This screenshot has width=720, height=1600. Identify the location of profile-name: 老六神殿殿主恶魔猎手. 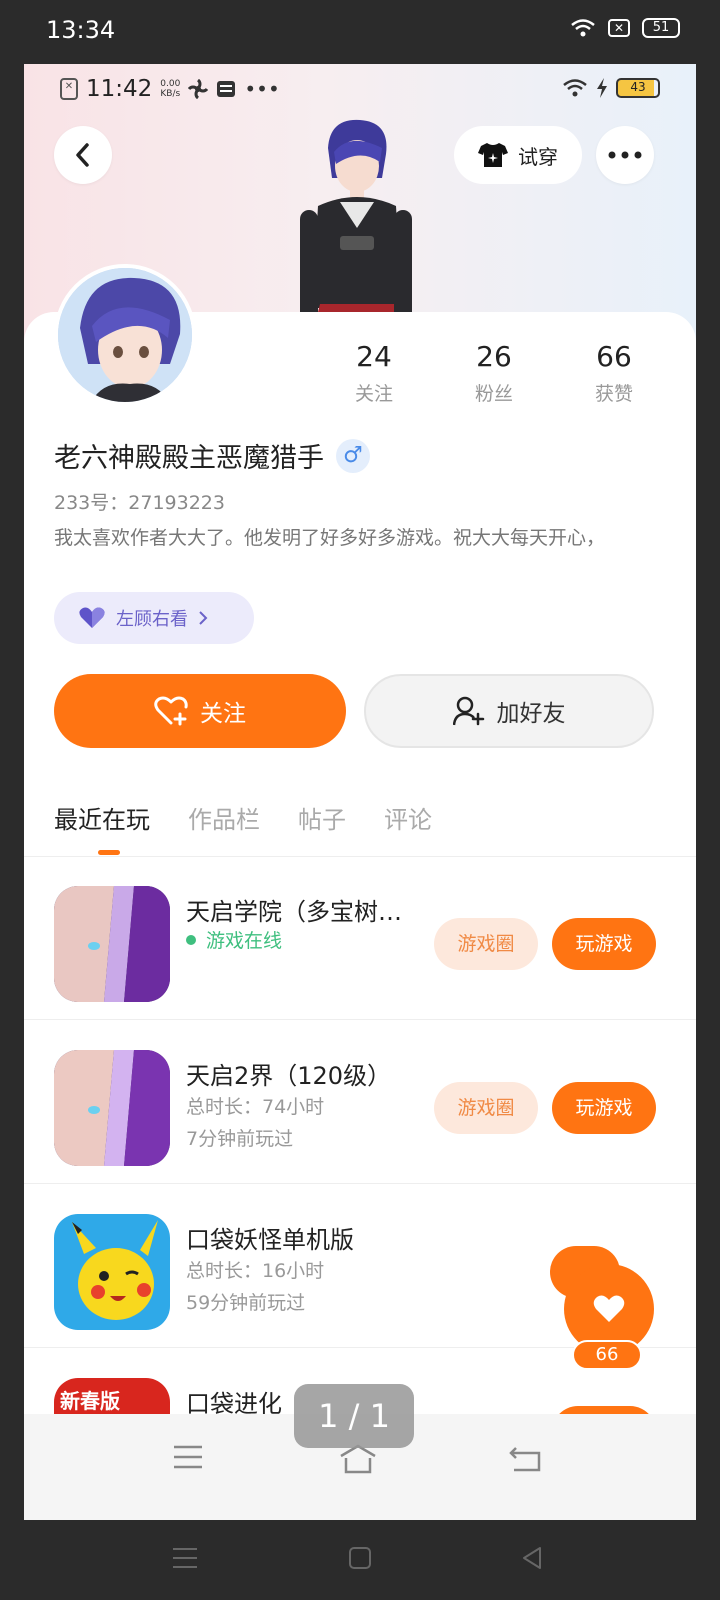
(189, 458).